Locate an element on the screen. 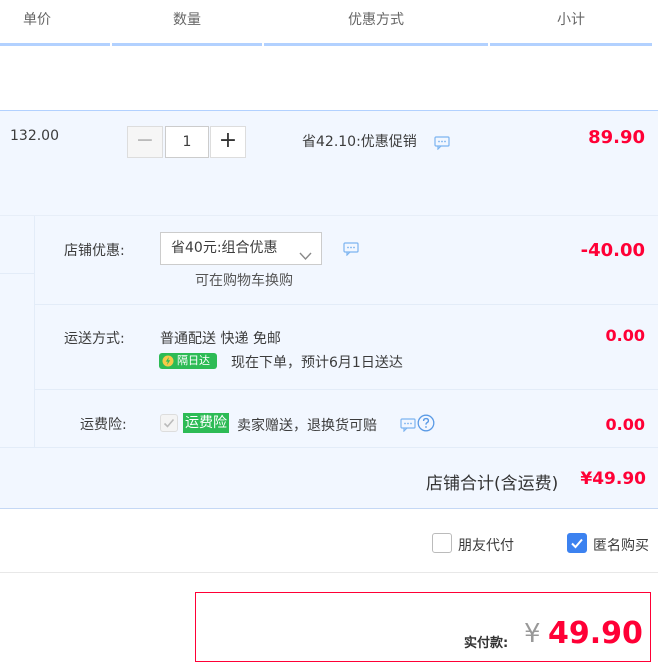 This screenshot has height=662, width=658. item-discount-text: 省42.10:优惠促销 is located at coordinates (359, 142).